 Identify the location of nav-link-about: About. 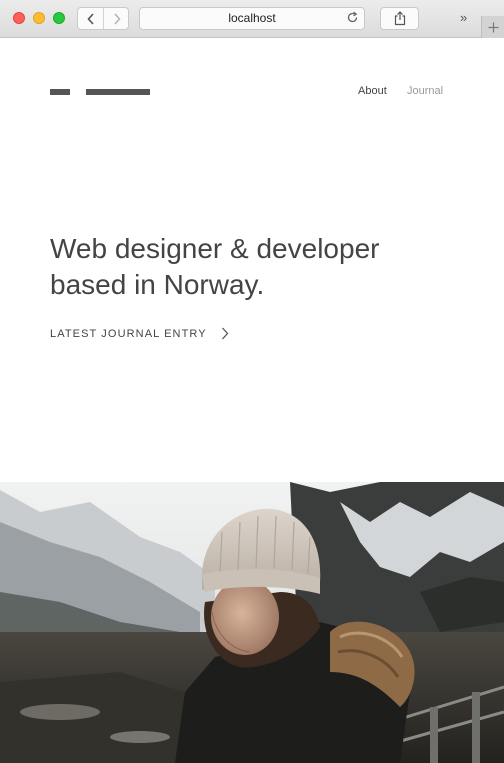
(372, 91).